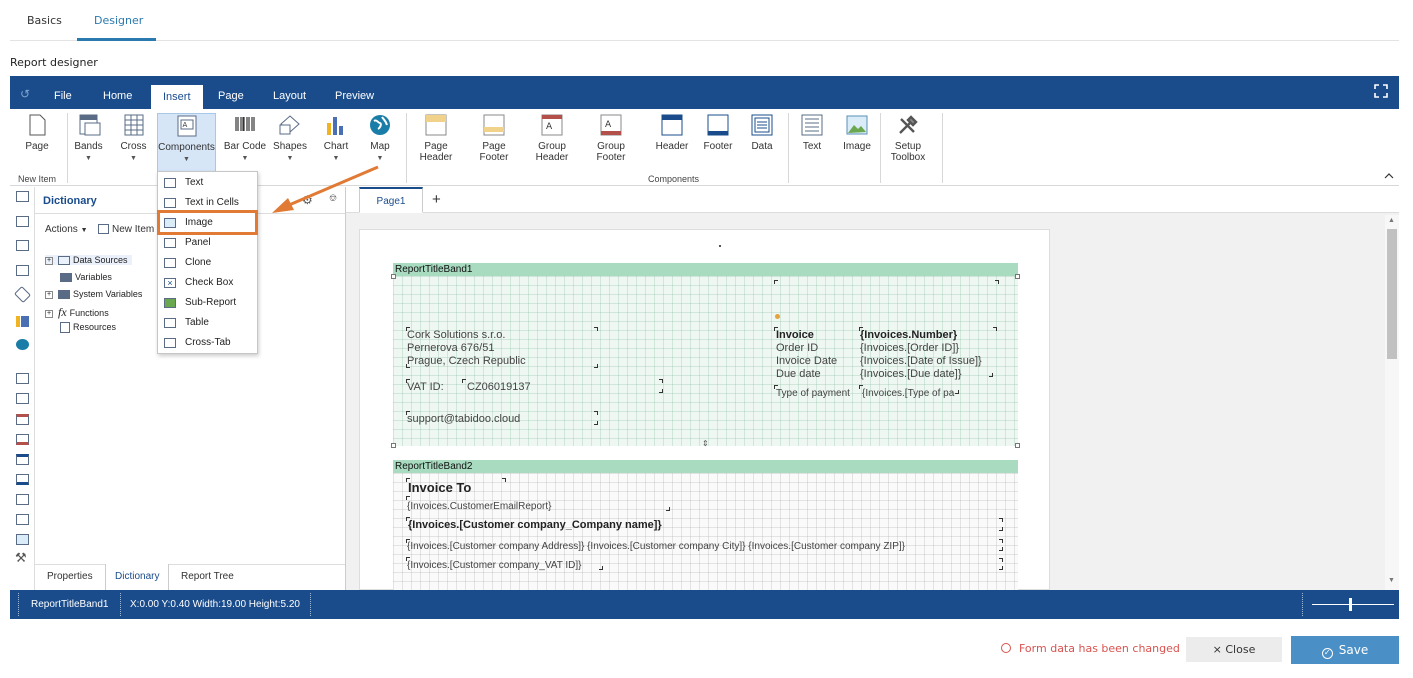 This screenshot has width=1413, height=678. What do you see at coordinates (21, 558) in the screenshot?
I see `tools-icon: ⚒` at bounding box center [21, 558].